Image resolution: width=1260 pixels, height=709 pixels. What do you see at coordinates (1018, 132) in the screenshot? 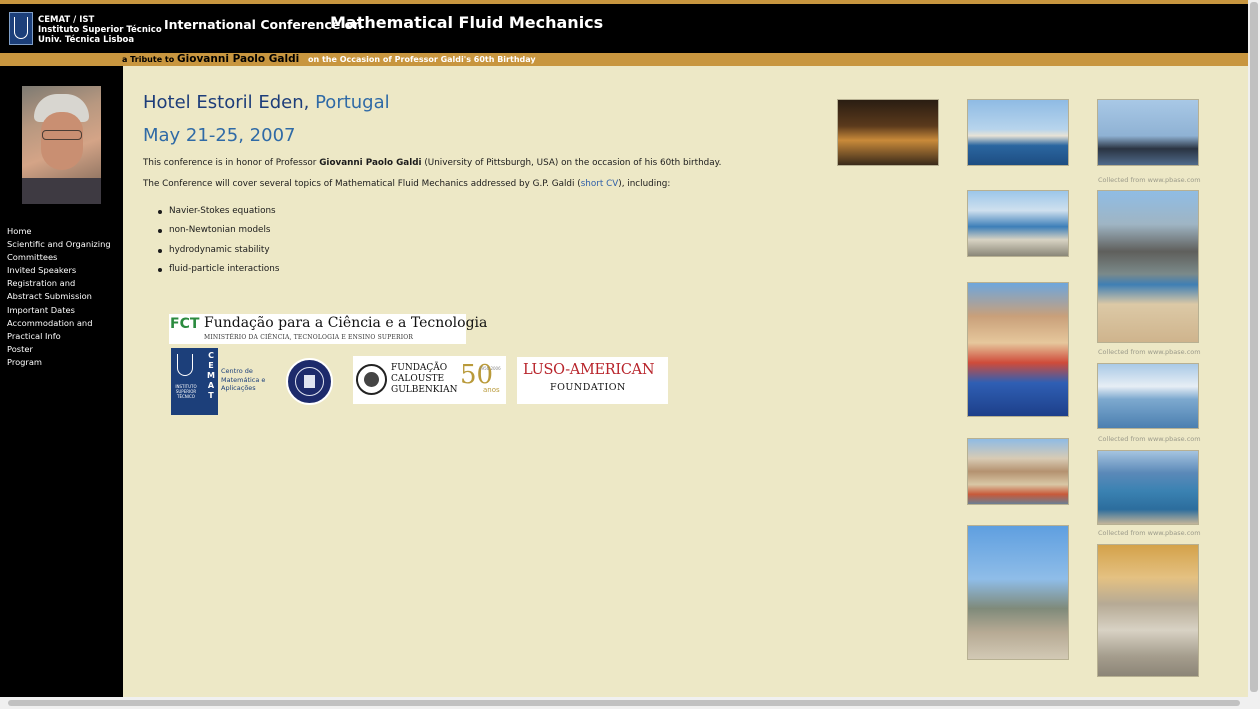
I see `photo-marina` at bounding box center [1018, 132].